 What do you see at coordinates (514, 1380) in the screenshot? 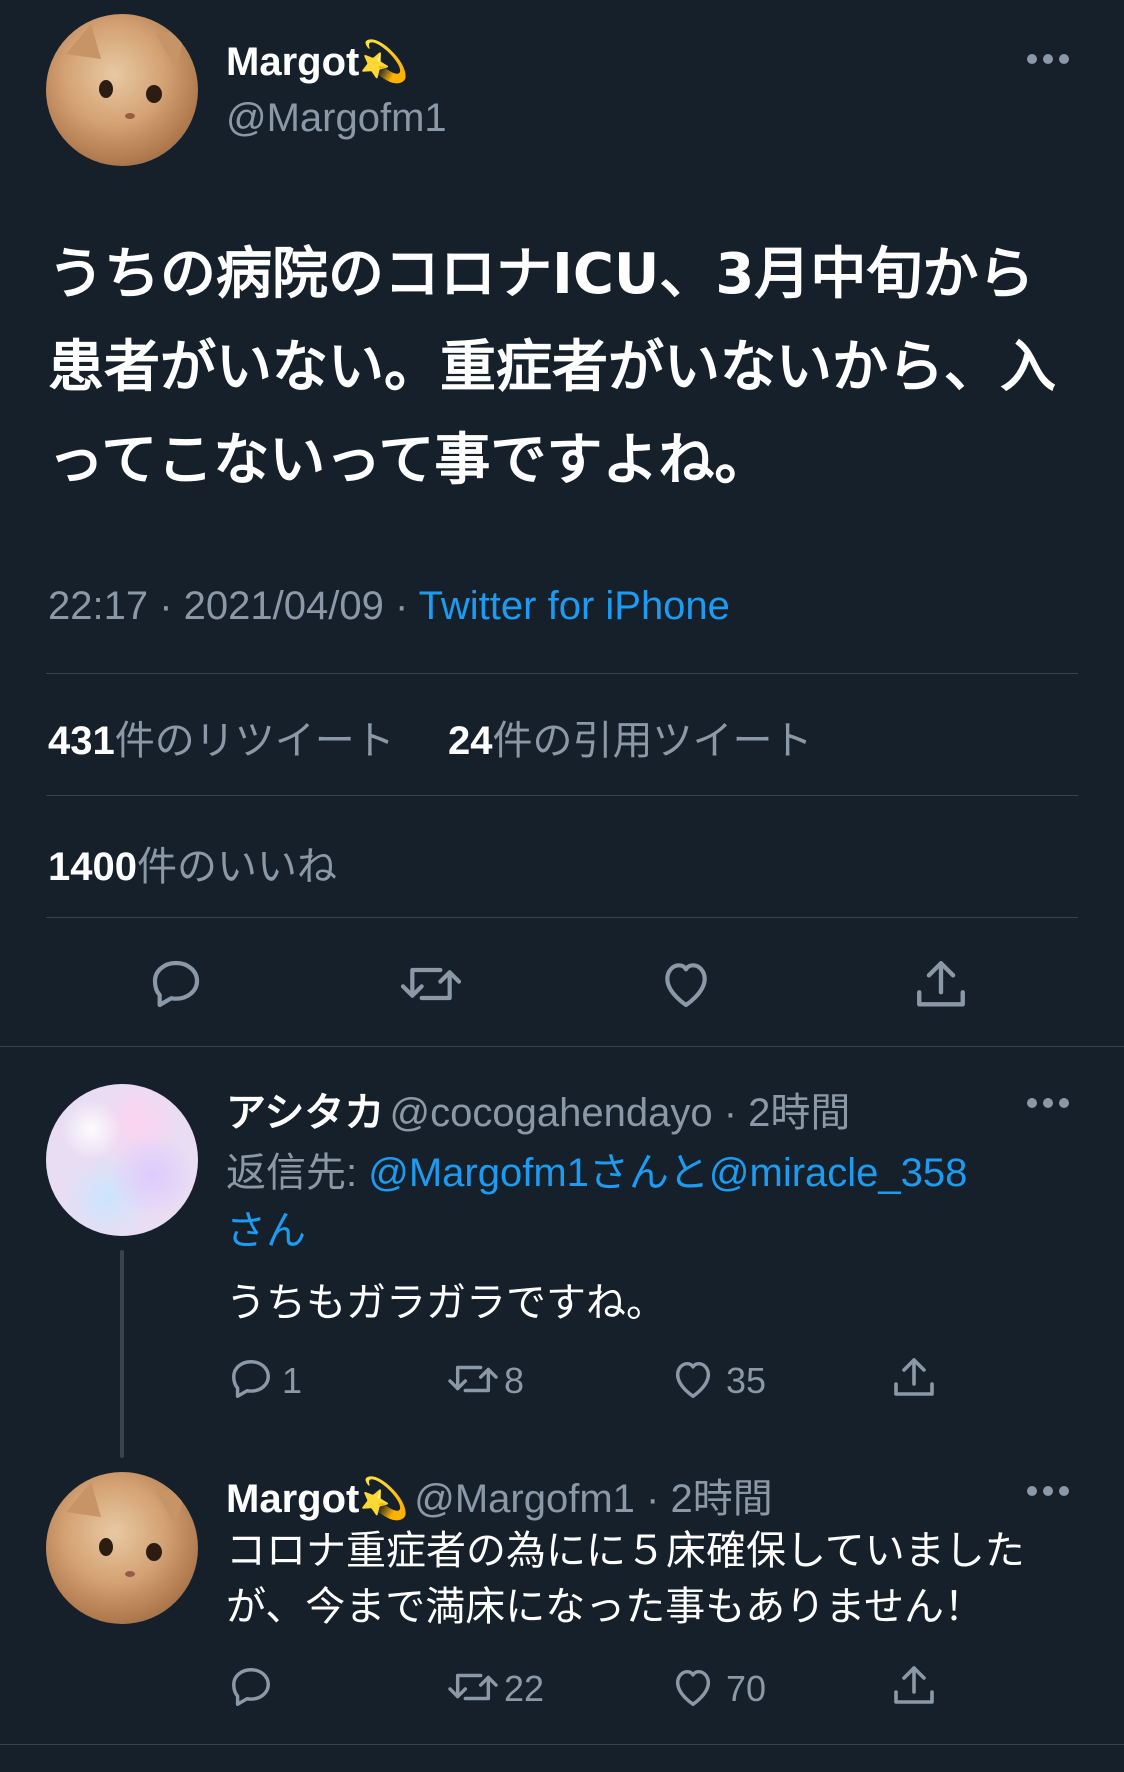
I see `retweet-count: 8` at bounding box center [514, 1380].